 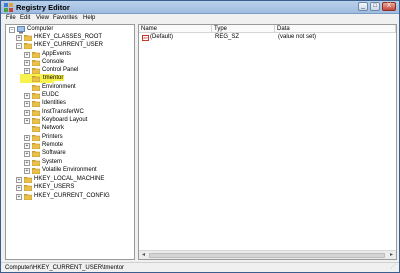 What do you see at coordinates (65, 268) in the screenshot?
I see `status-path: Computer\HKEY_CURRENT_USER\tmentor` at bounding box center [65, 268].